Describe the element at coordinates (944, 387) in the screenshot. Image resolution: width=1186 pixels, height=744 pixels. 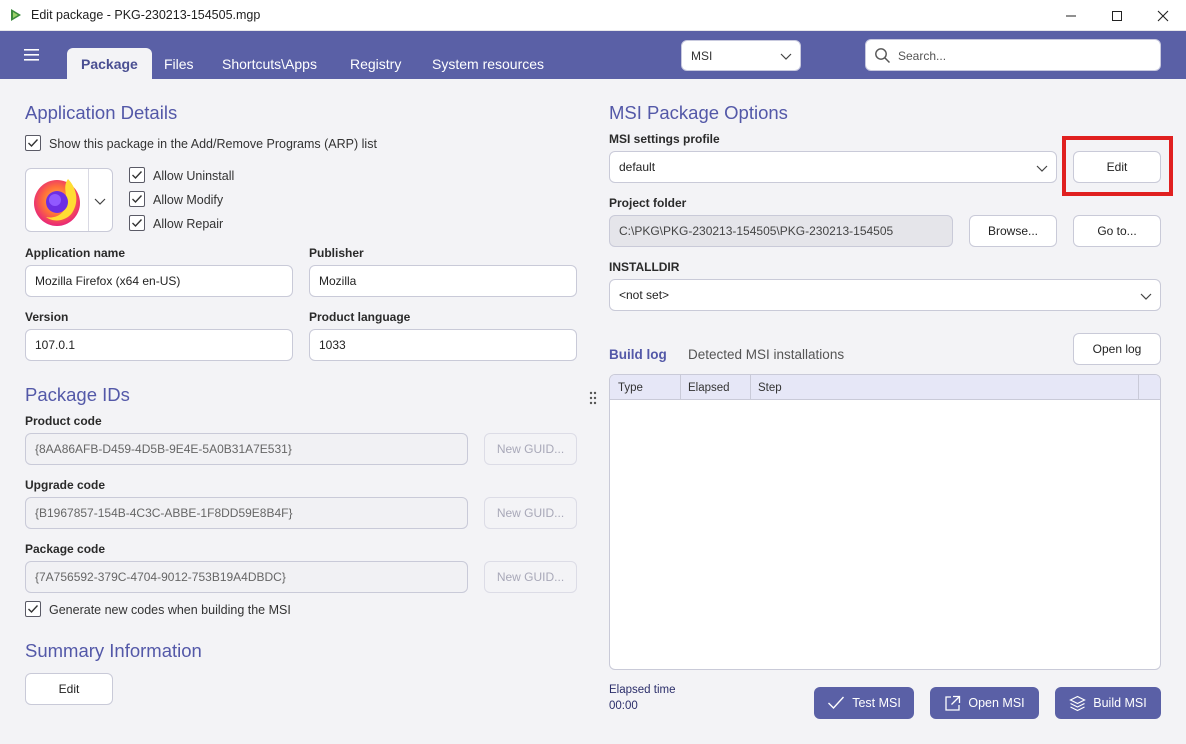
I see `column-step: Step` at that location.